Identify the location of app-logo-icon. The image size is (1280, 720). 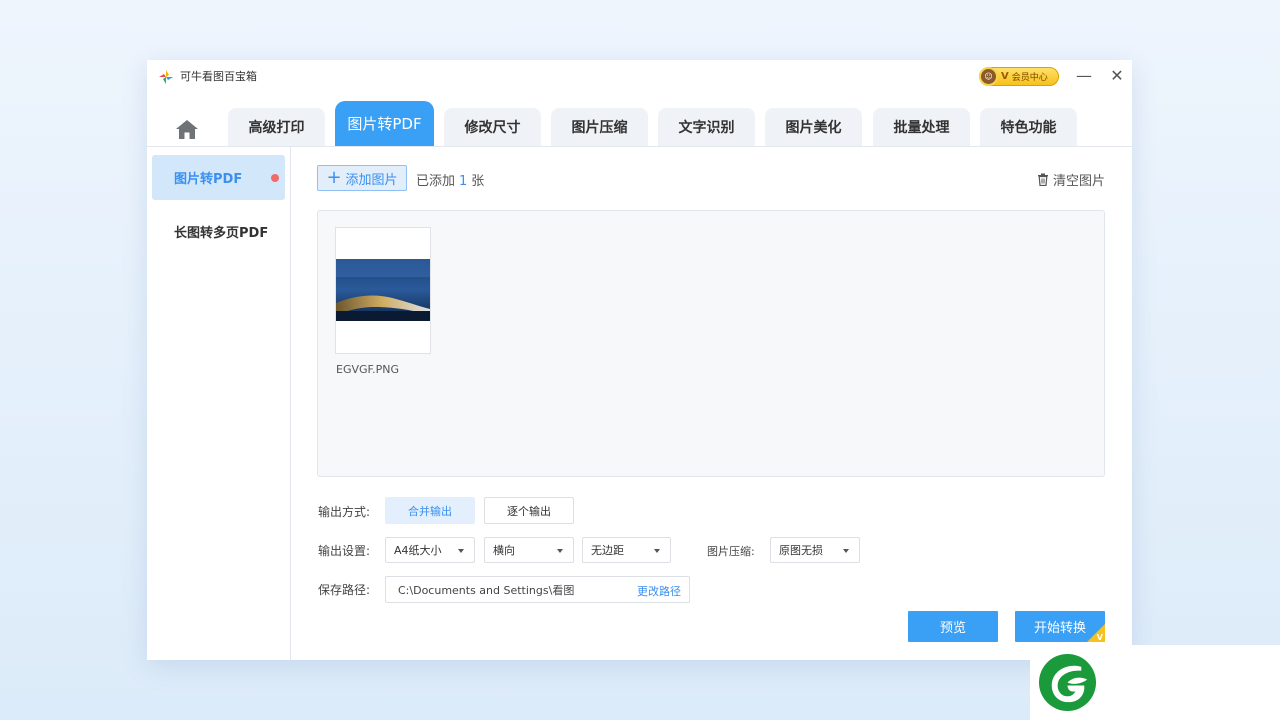
(166, 77).